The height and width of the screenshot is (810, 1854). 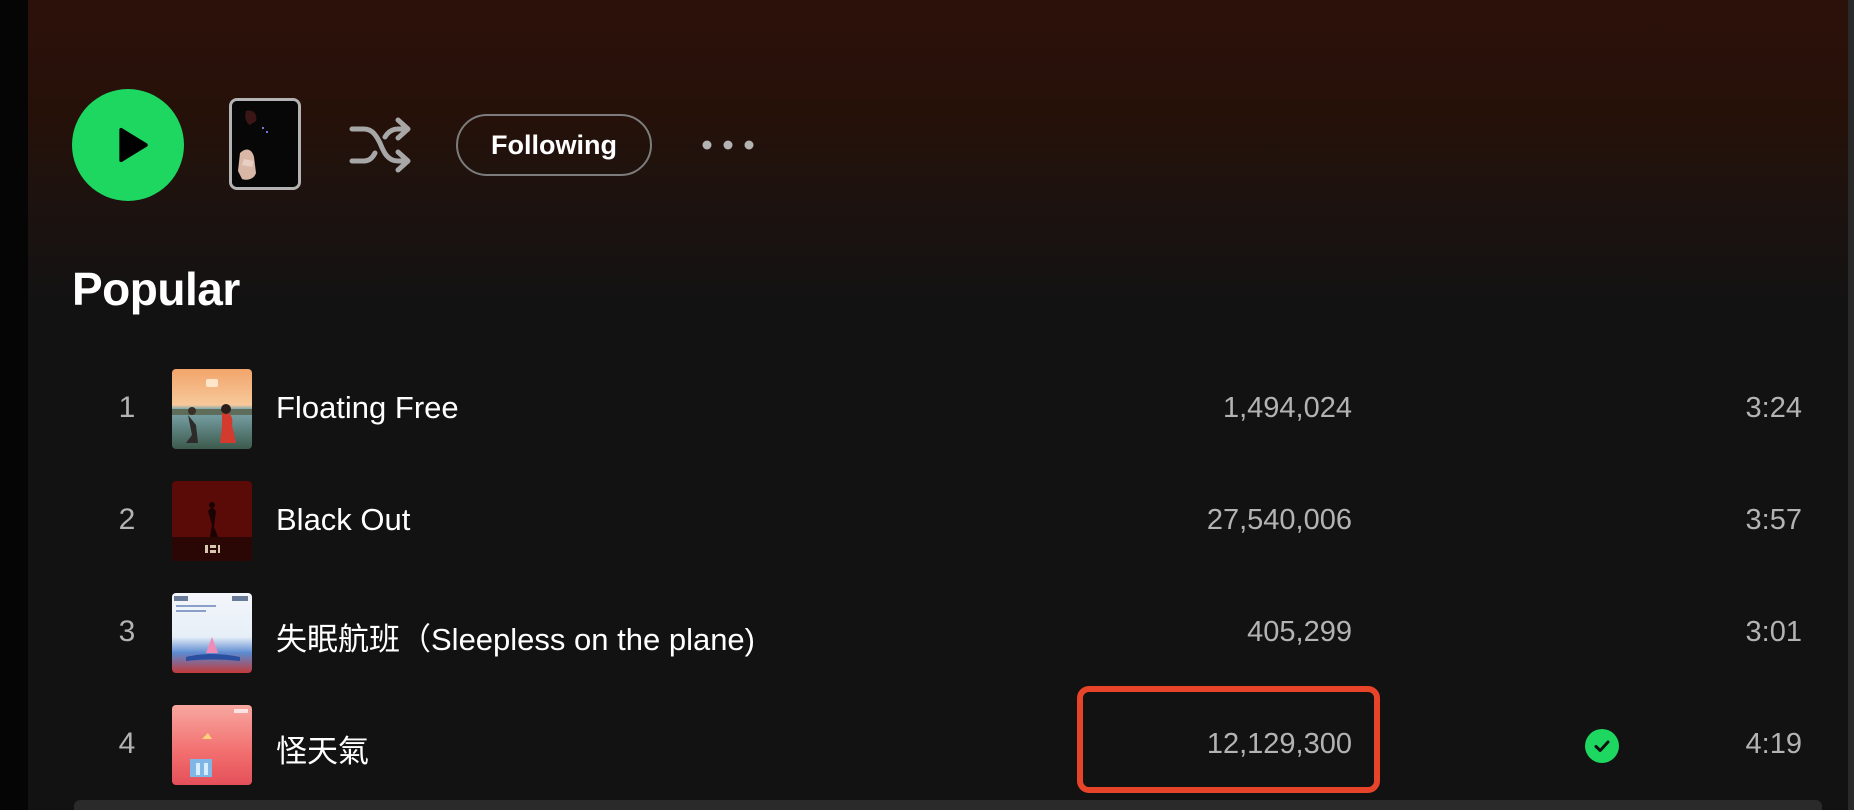 What do you see at coordinates (1773, 408) in the screenshot?
I see `track-duration: 3:24` at bounding box center [1773, 408].